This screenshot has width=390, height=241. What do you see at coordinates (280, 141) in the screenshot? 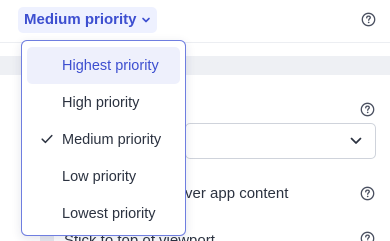
I see `select-field` at bounding box center [280, 141].